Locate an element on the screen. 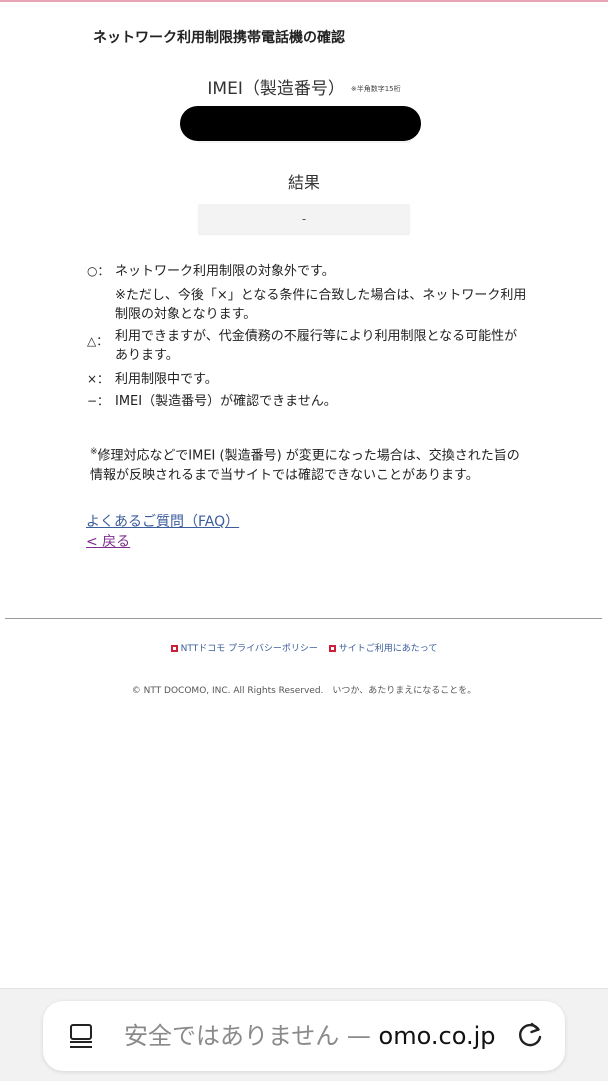 This screenshot has width=608, height=1081. legend-symbol: −： is located at coordinates (98, 401).